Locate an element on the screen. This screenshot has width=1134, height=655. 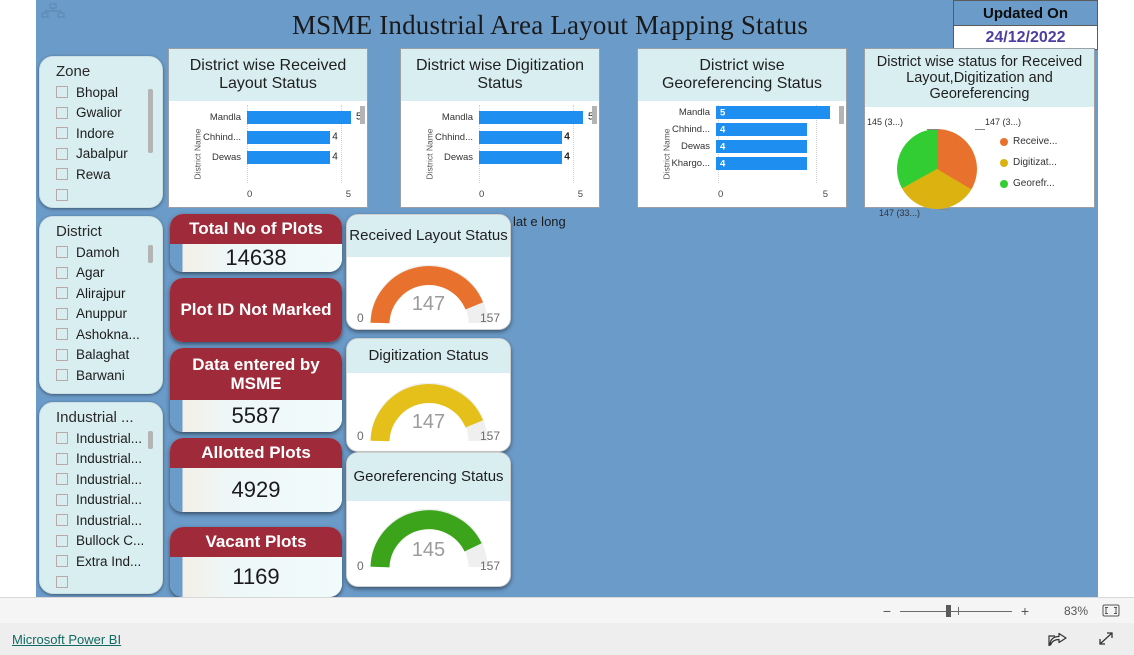
slicer-item: Alirajpur is located at coordinates (109, 293).